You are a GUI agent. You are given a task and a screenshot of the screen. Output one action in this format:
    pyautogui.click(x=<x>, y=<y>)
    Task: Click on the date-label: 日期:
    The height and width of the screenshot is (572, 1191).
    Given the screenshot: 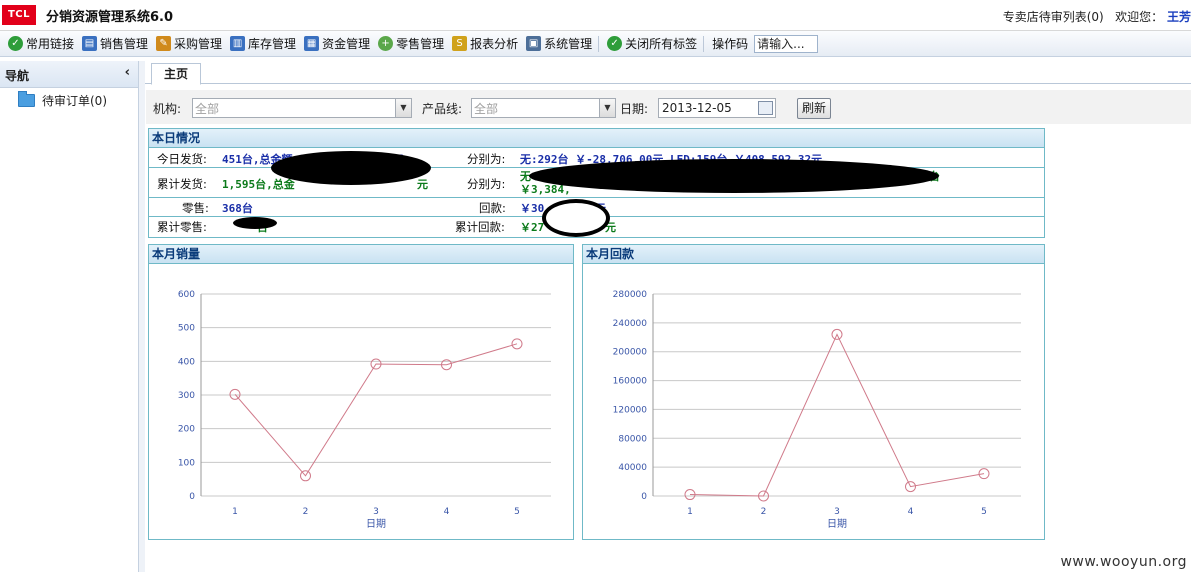 What is the action you would take?
    pyautogui.click(x=634, y=109)
    